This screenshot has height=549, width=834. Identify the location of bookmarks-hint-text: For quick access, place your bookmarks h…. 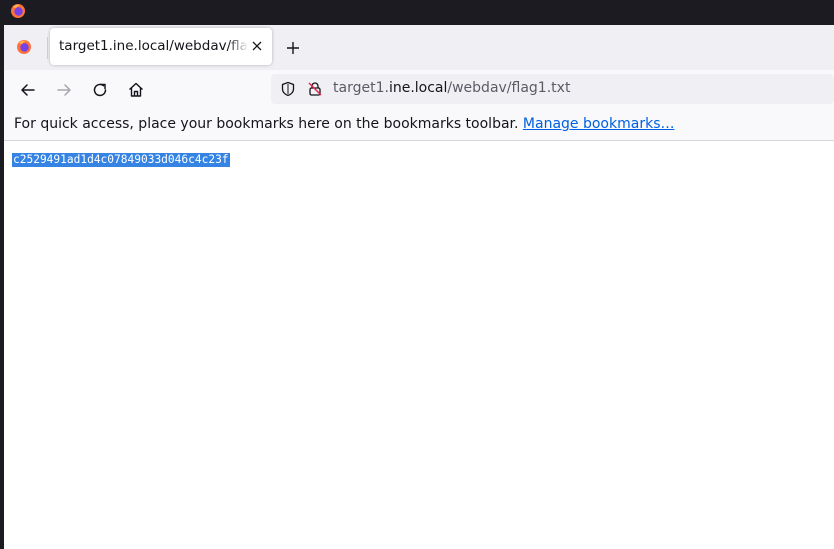
(266, 124).